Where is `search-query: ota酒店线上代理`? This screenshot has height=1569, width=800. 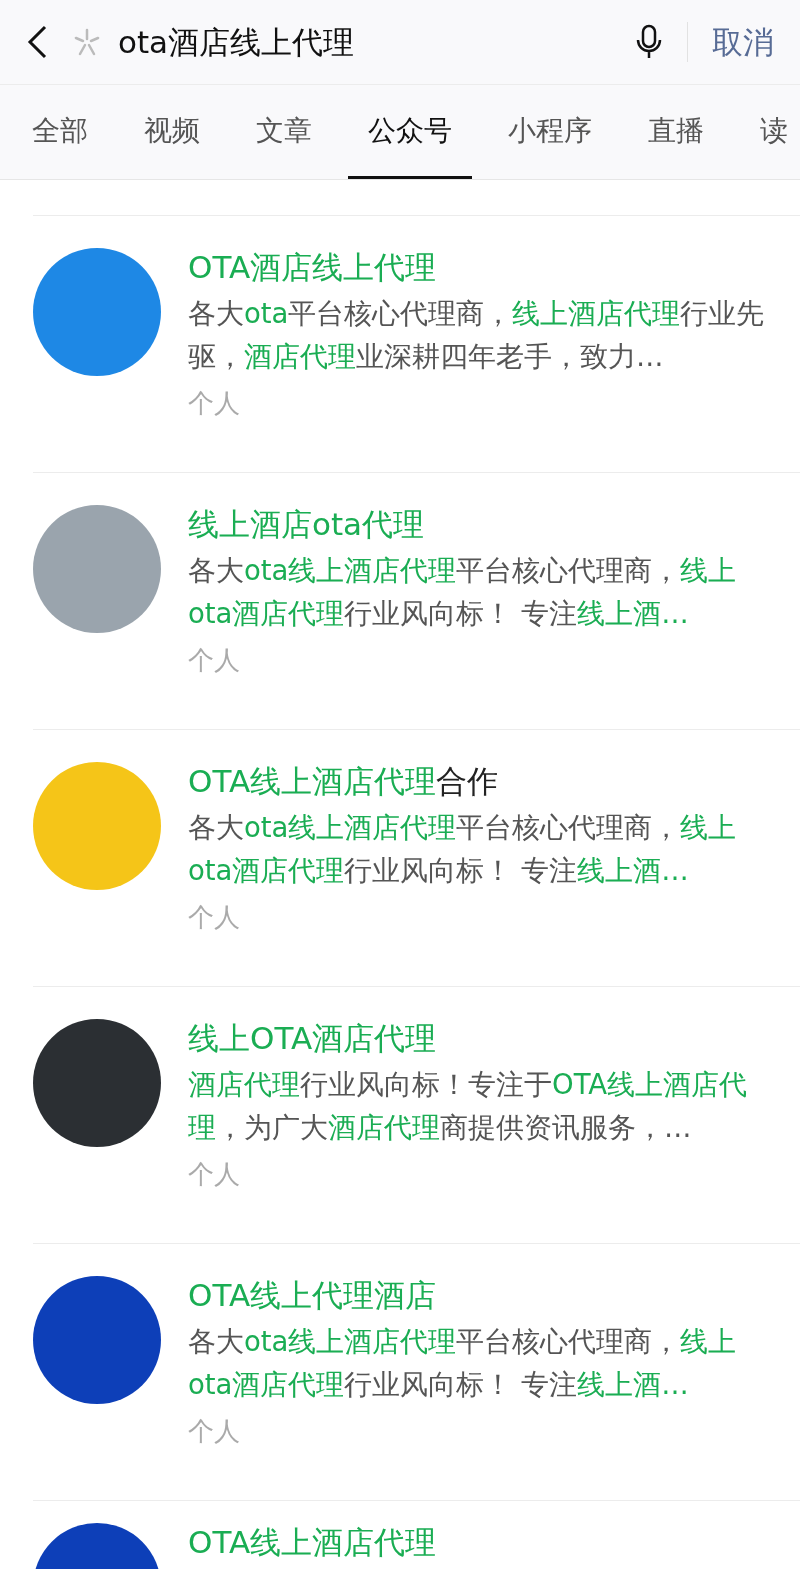 search-query: ota酒店线上代理 is located at coordinates (376, 42).